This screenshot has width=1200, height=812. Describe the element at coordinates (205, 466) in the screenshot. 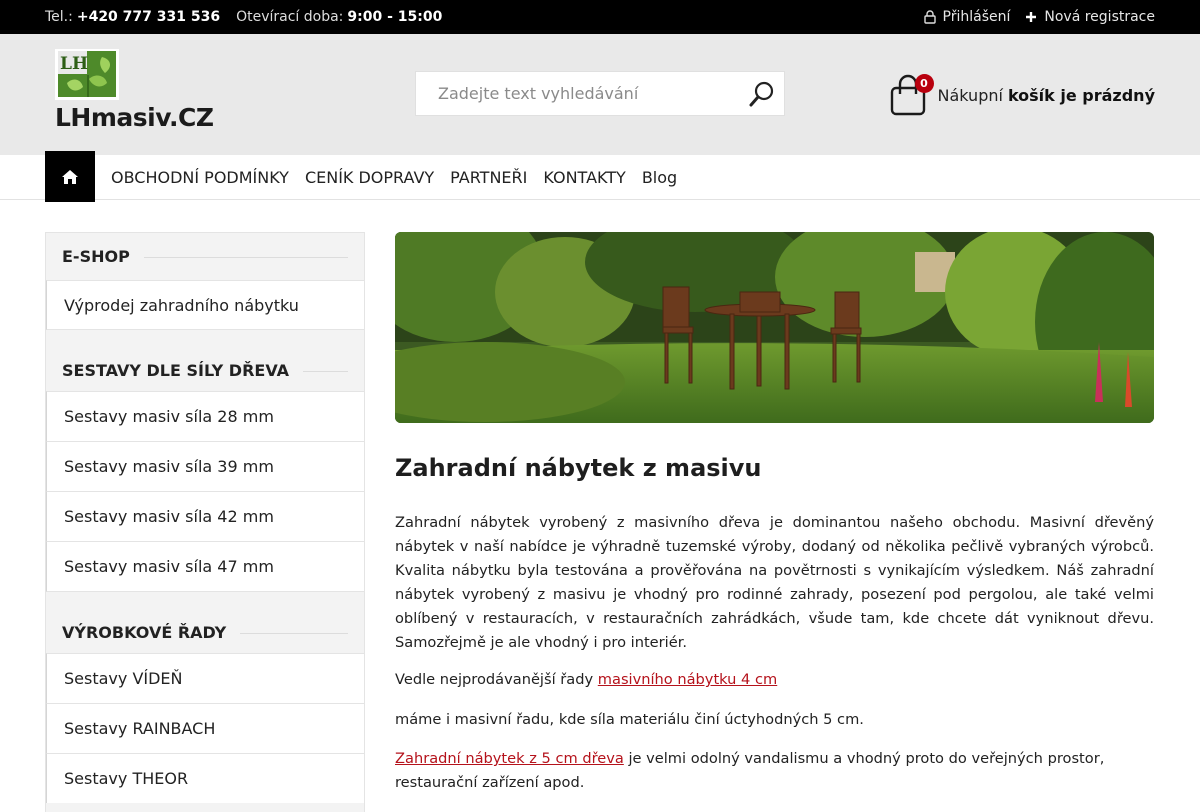

I see `sidebar-item-39mm: Sestavy masiv síla 39 mm` at that location.